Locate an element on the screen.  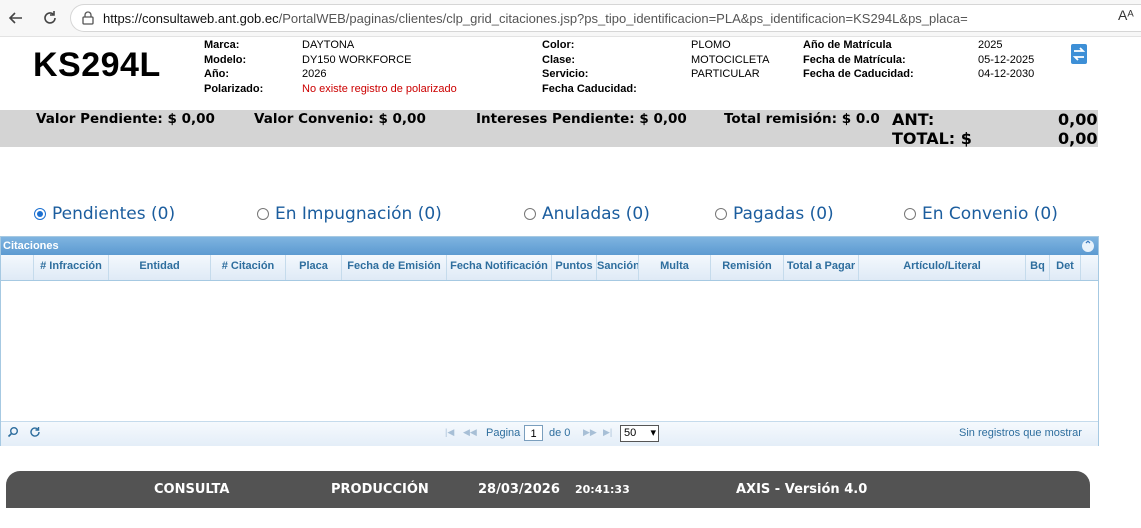
page-label: Pagina is located at coordinates (503, 433).